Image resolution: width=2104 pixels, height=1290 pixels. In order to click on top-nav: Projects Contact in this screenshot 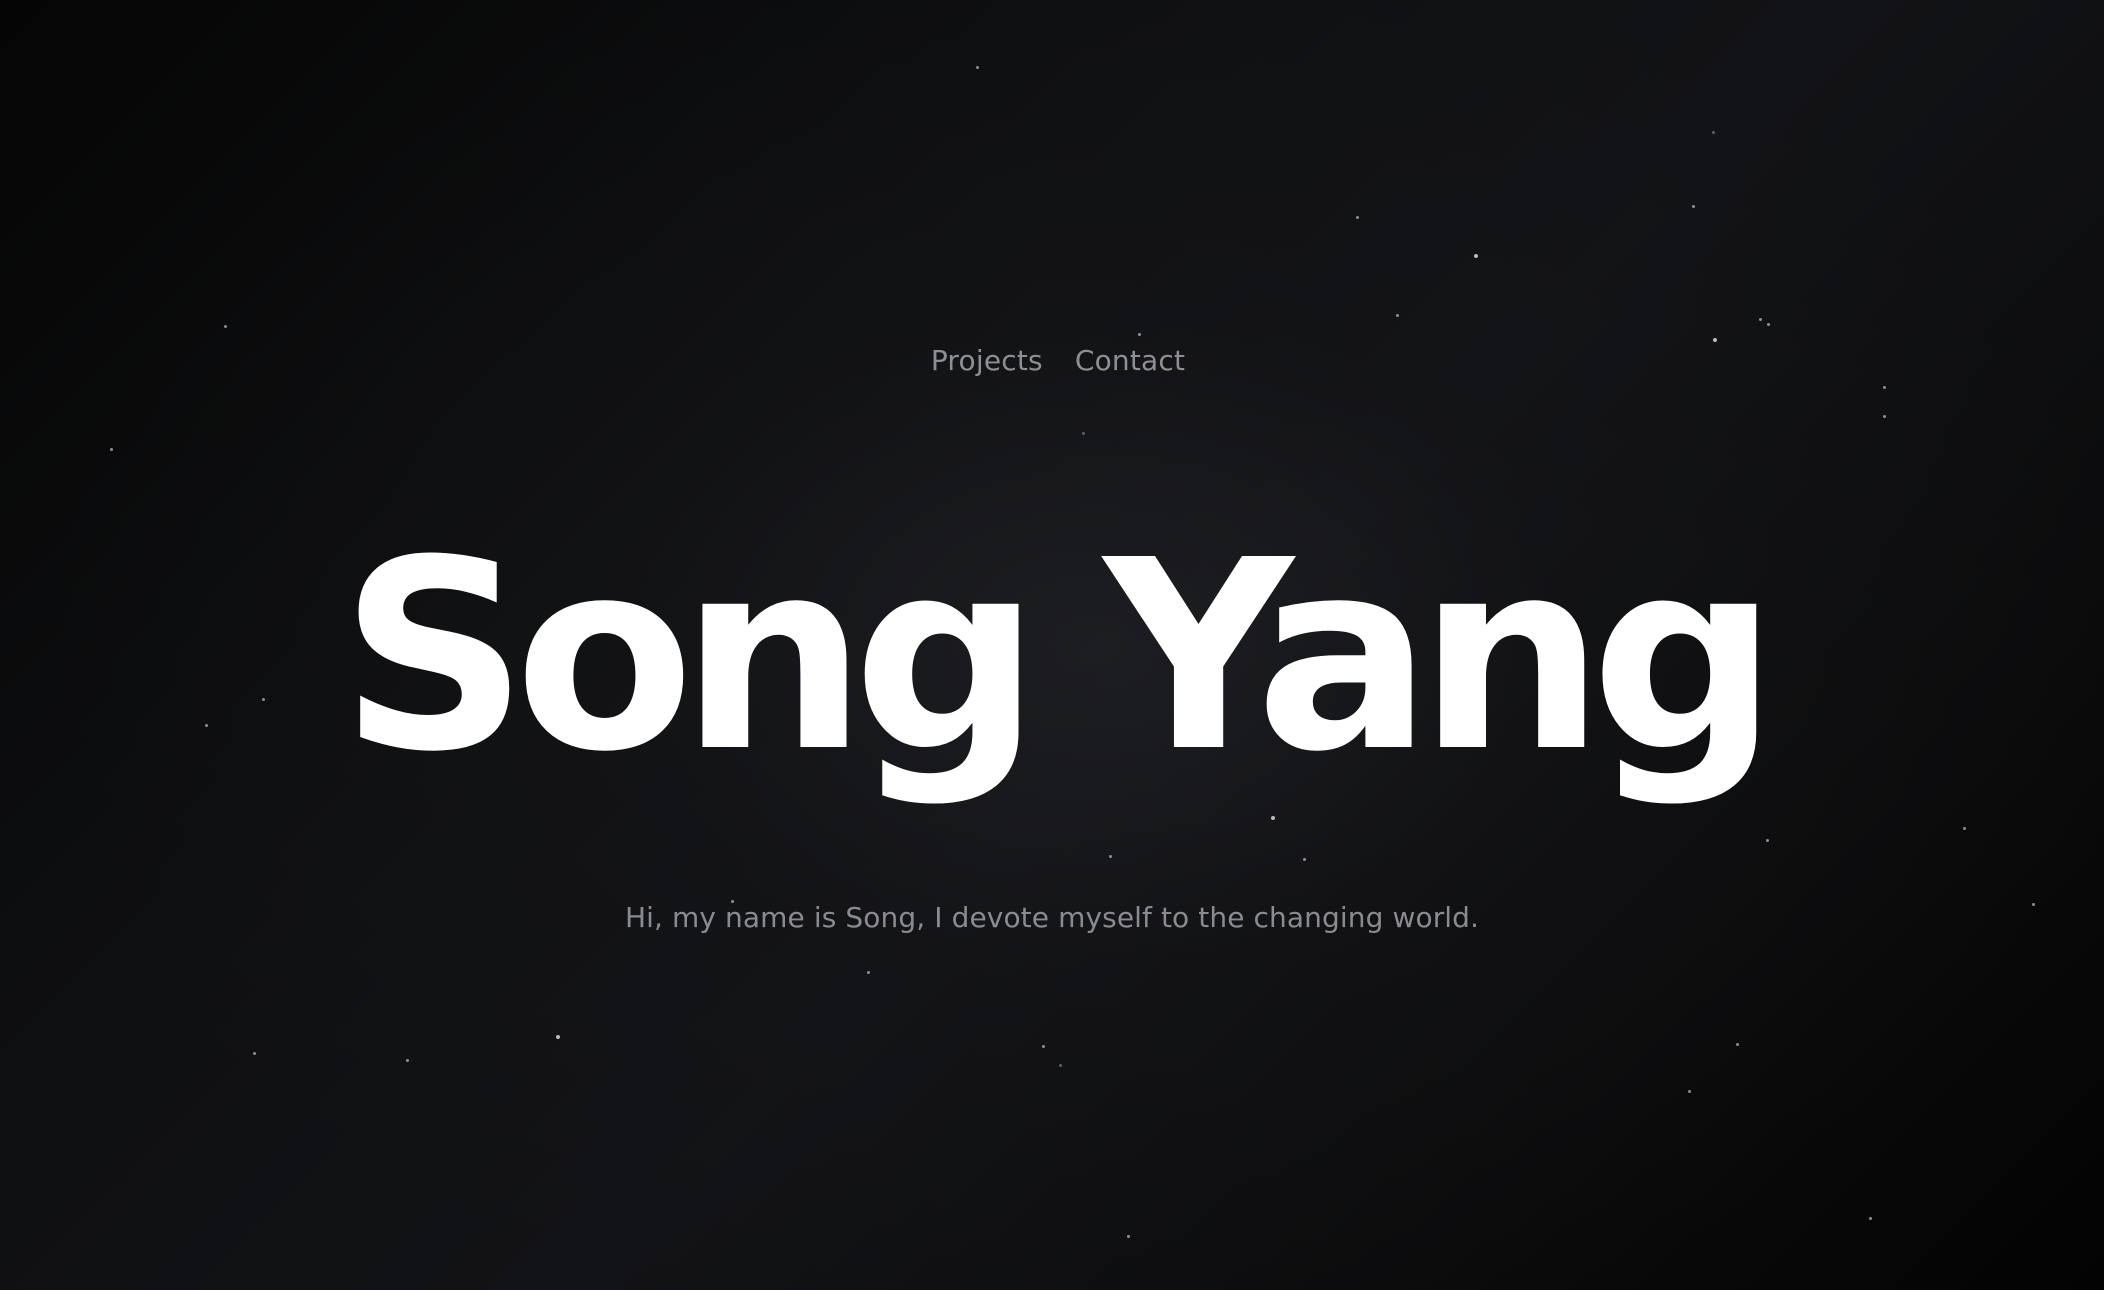, I will do `click(1052, 360)`.